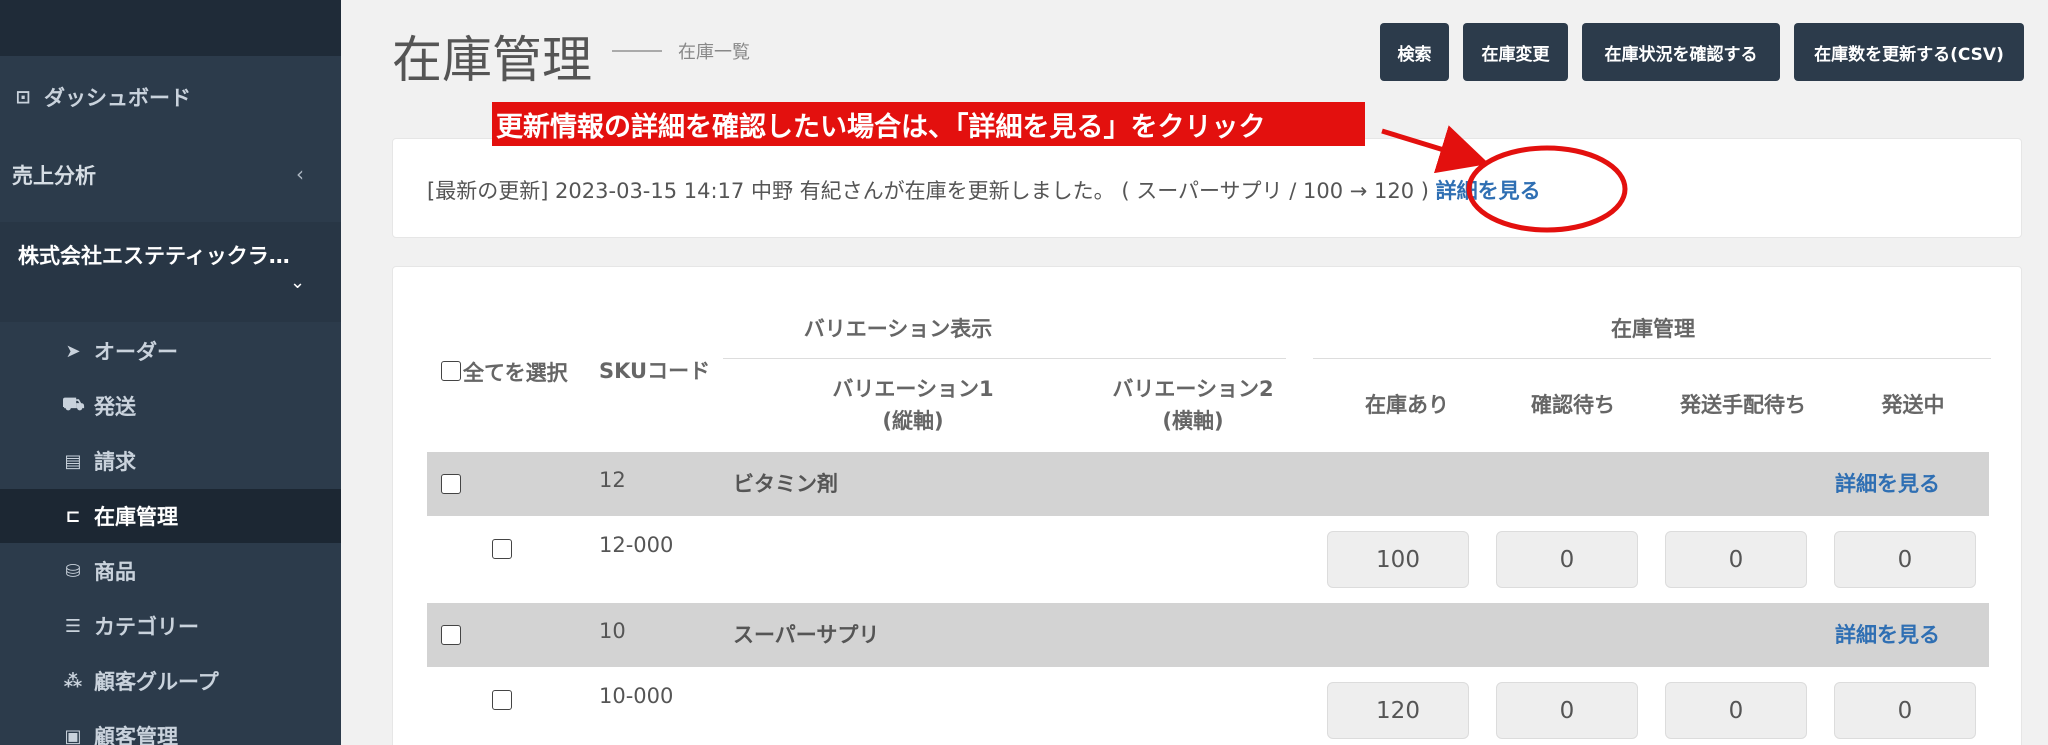 Image resolution: width=2048 pixels, height=745 pixels. I want to click on check-stock-status-button: 在庫状況を確認する, so click(1681, 52).